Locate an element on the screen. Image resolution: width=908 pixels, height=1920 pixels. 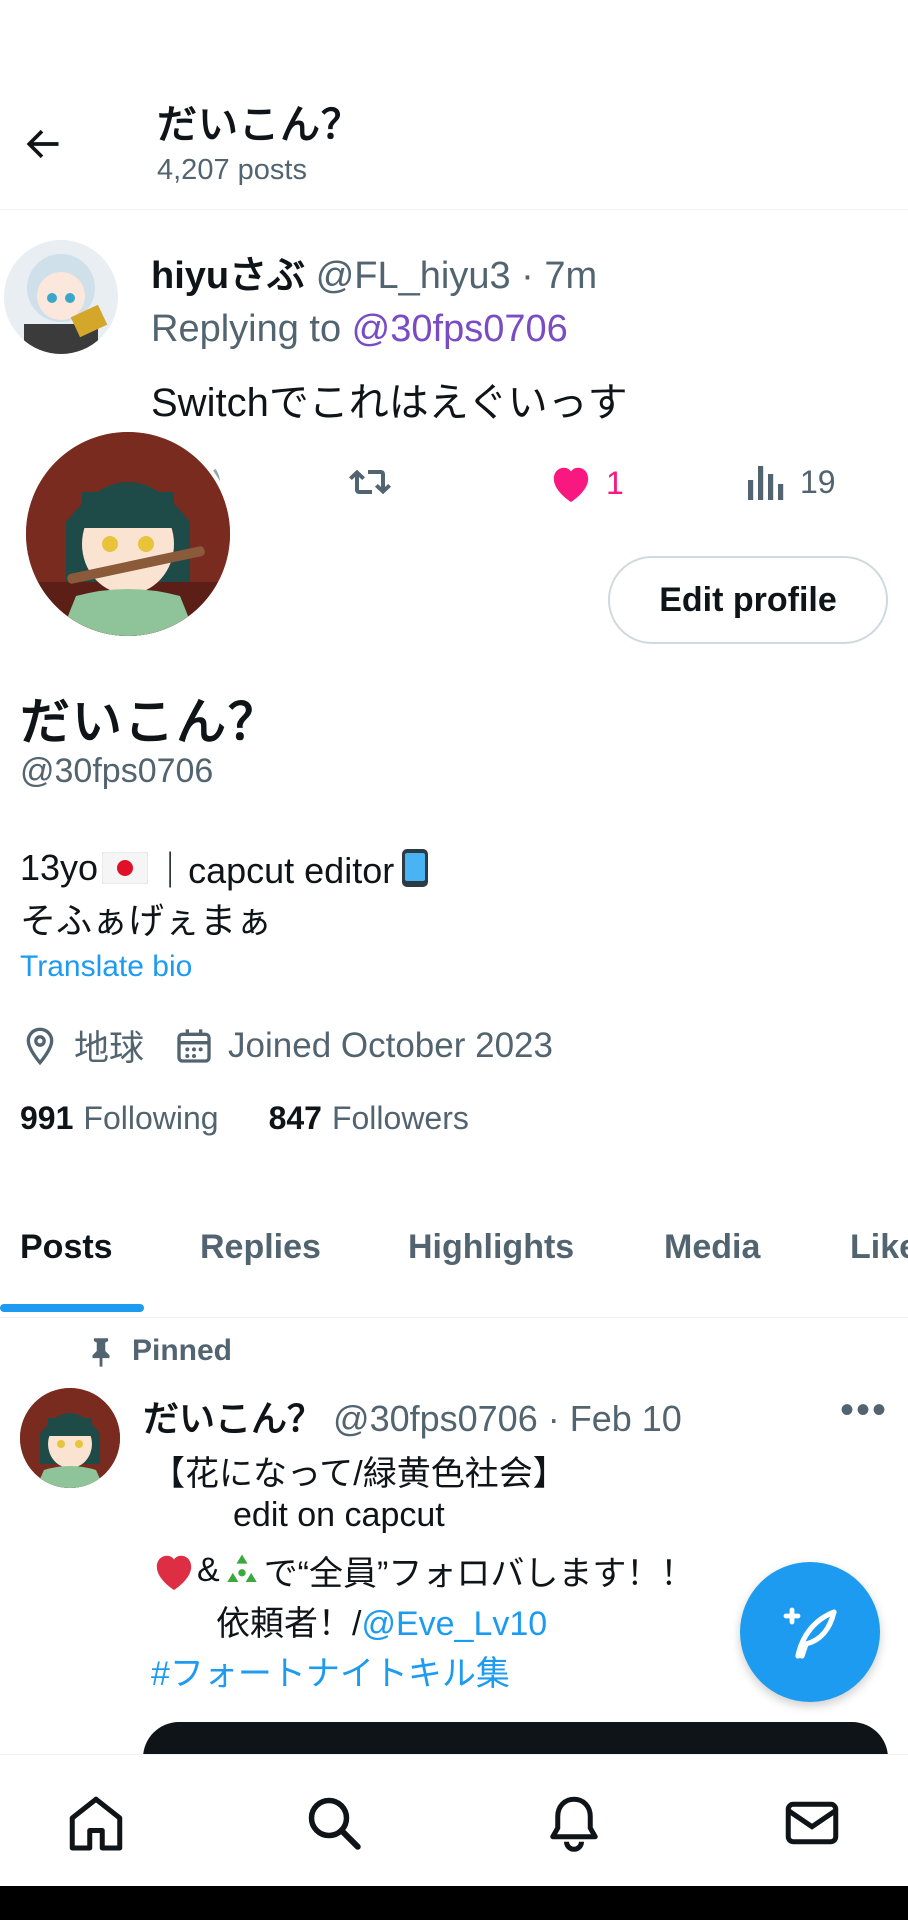
japan-flag-icon is located at coordinates (125, 868).